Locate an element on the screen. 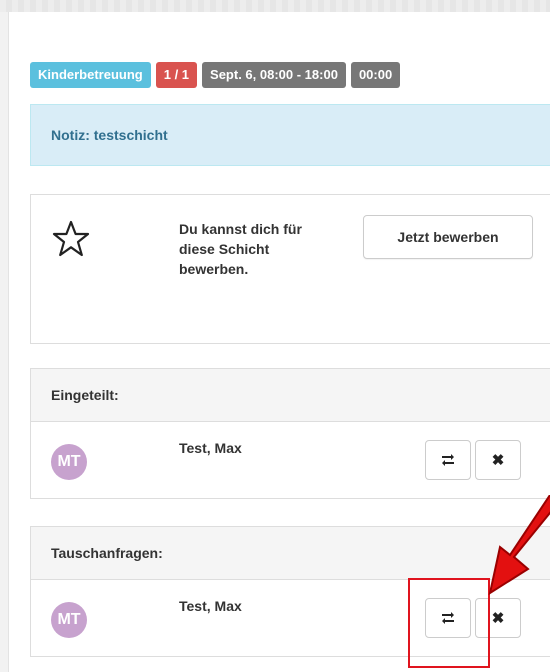  category-label: Kinderbetreuung is located at coordinates (90, 75).